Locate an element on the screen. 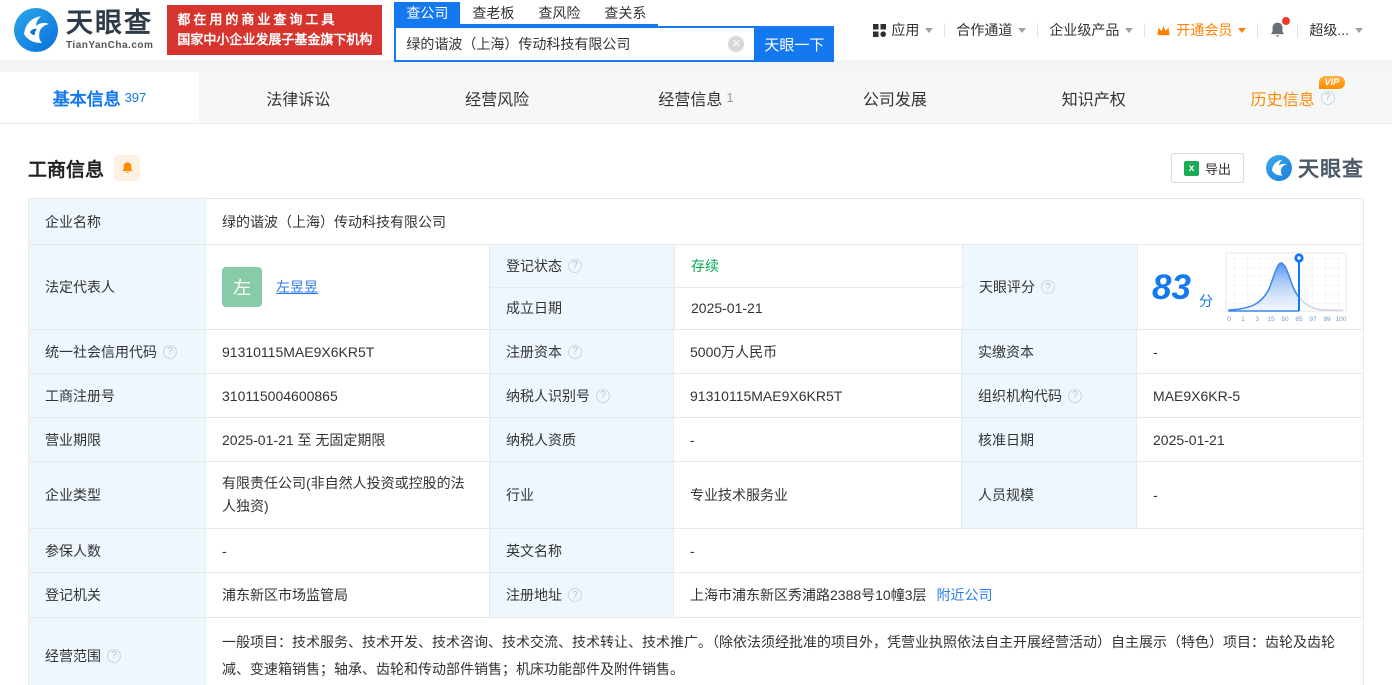 The image size is (1392, 685). tab-operating-risk: 经营风险 is located at coordinates (497, 97).